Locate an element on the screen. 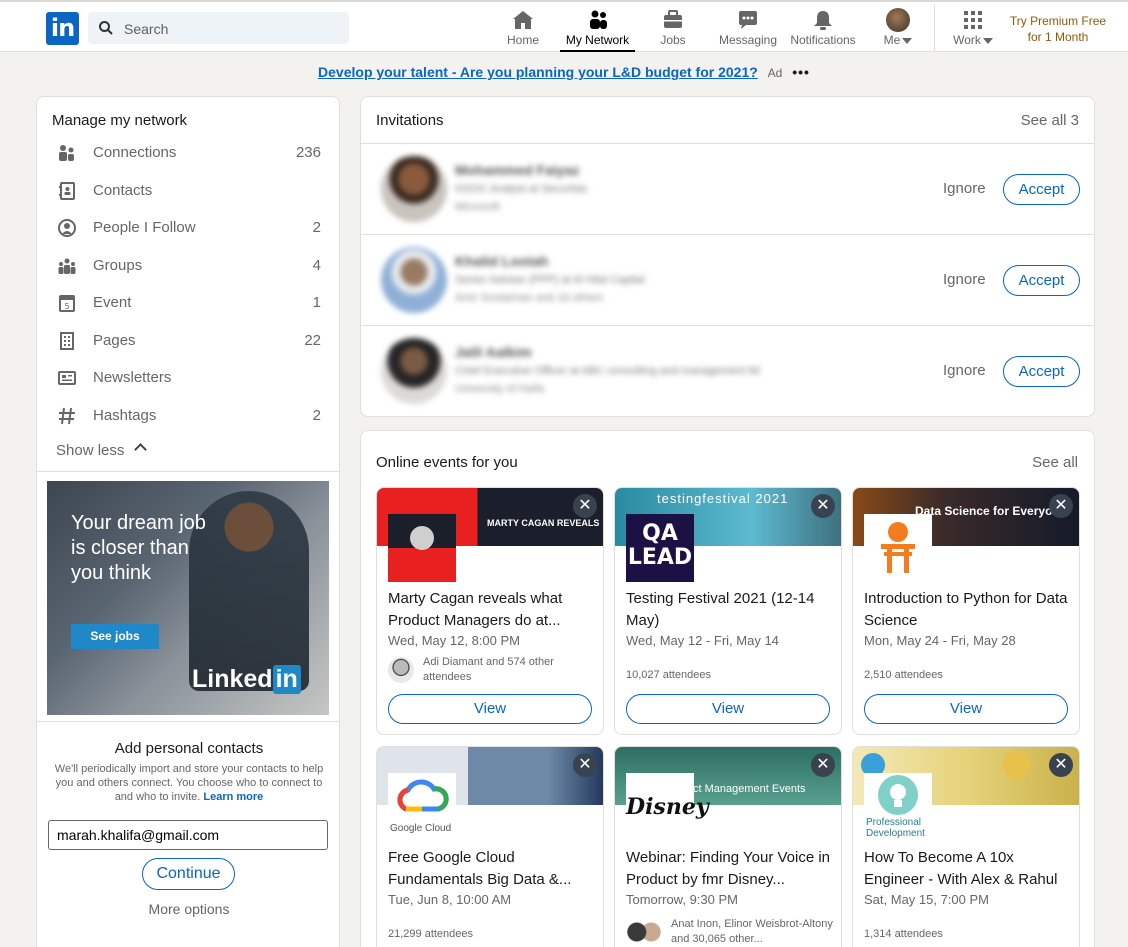 This screenshot has height=947, width=1128. event-attendees: 10,027 attendees is located at coordinates (669, 675).